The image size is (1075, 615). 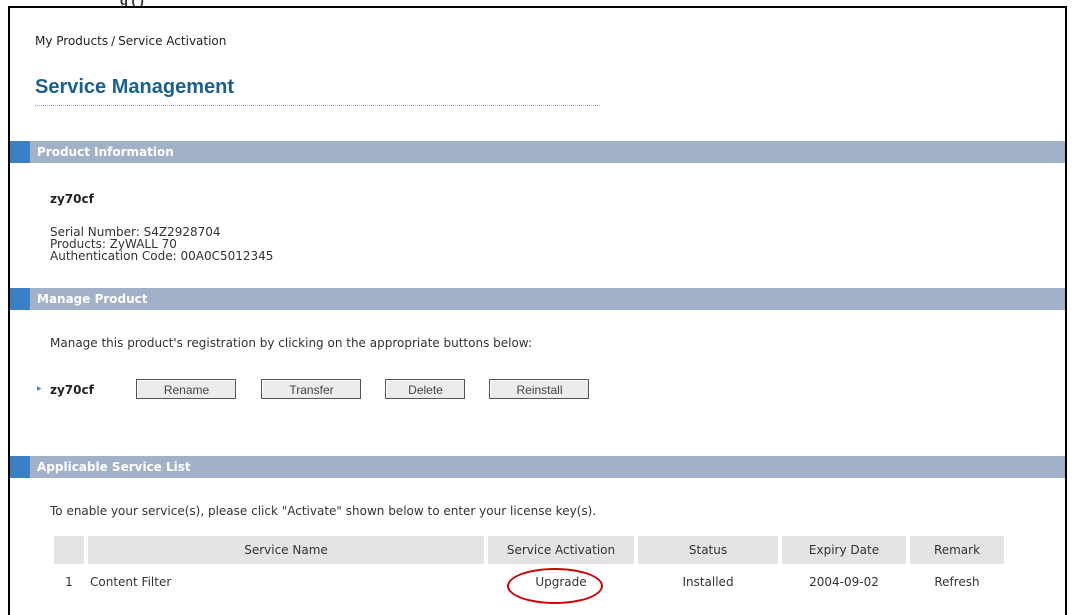 What do you see at coordinates (92, 299) in the screenshot?
I see `section-label: Manage Product` at bounding box center [92, 299].